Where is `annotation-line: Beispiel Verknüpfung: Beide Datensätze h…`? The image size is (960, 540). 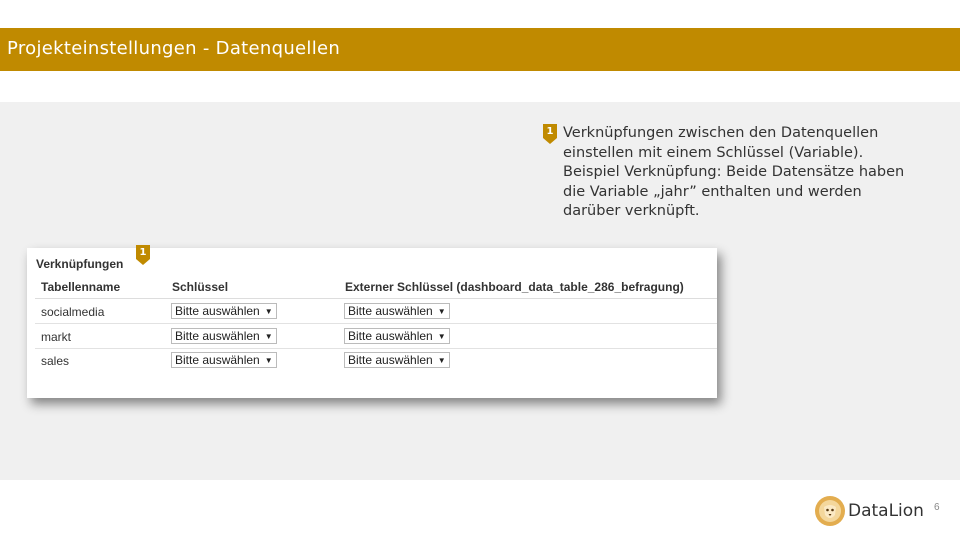 annotation-line: Beispiel Verknüpfung: Beide Datensätze h… is located at coordinates (734, 172).